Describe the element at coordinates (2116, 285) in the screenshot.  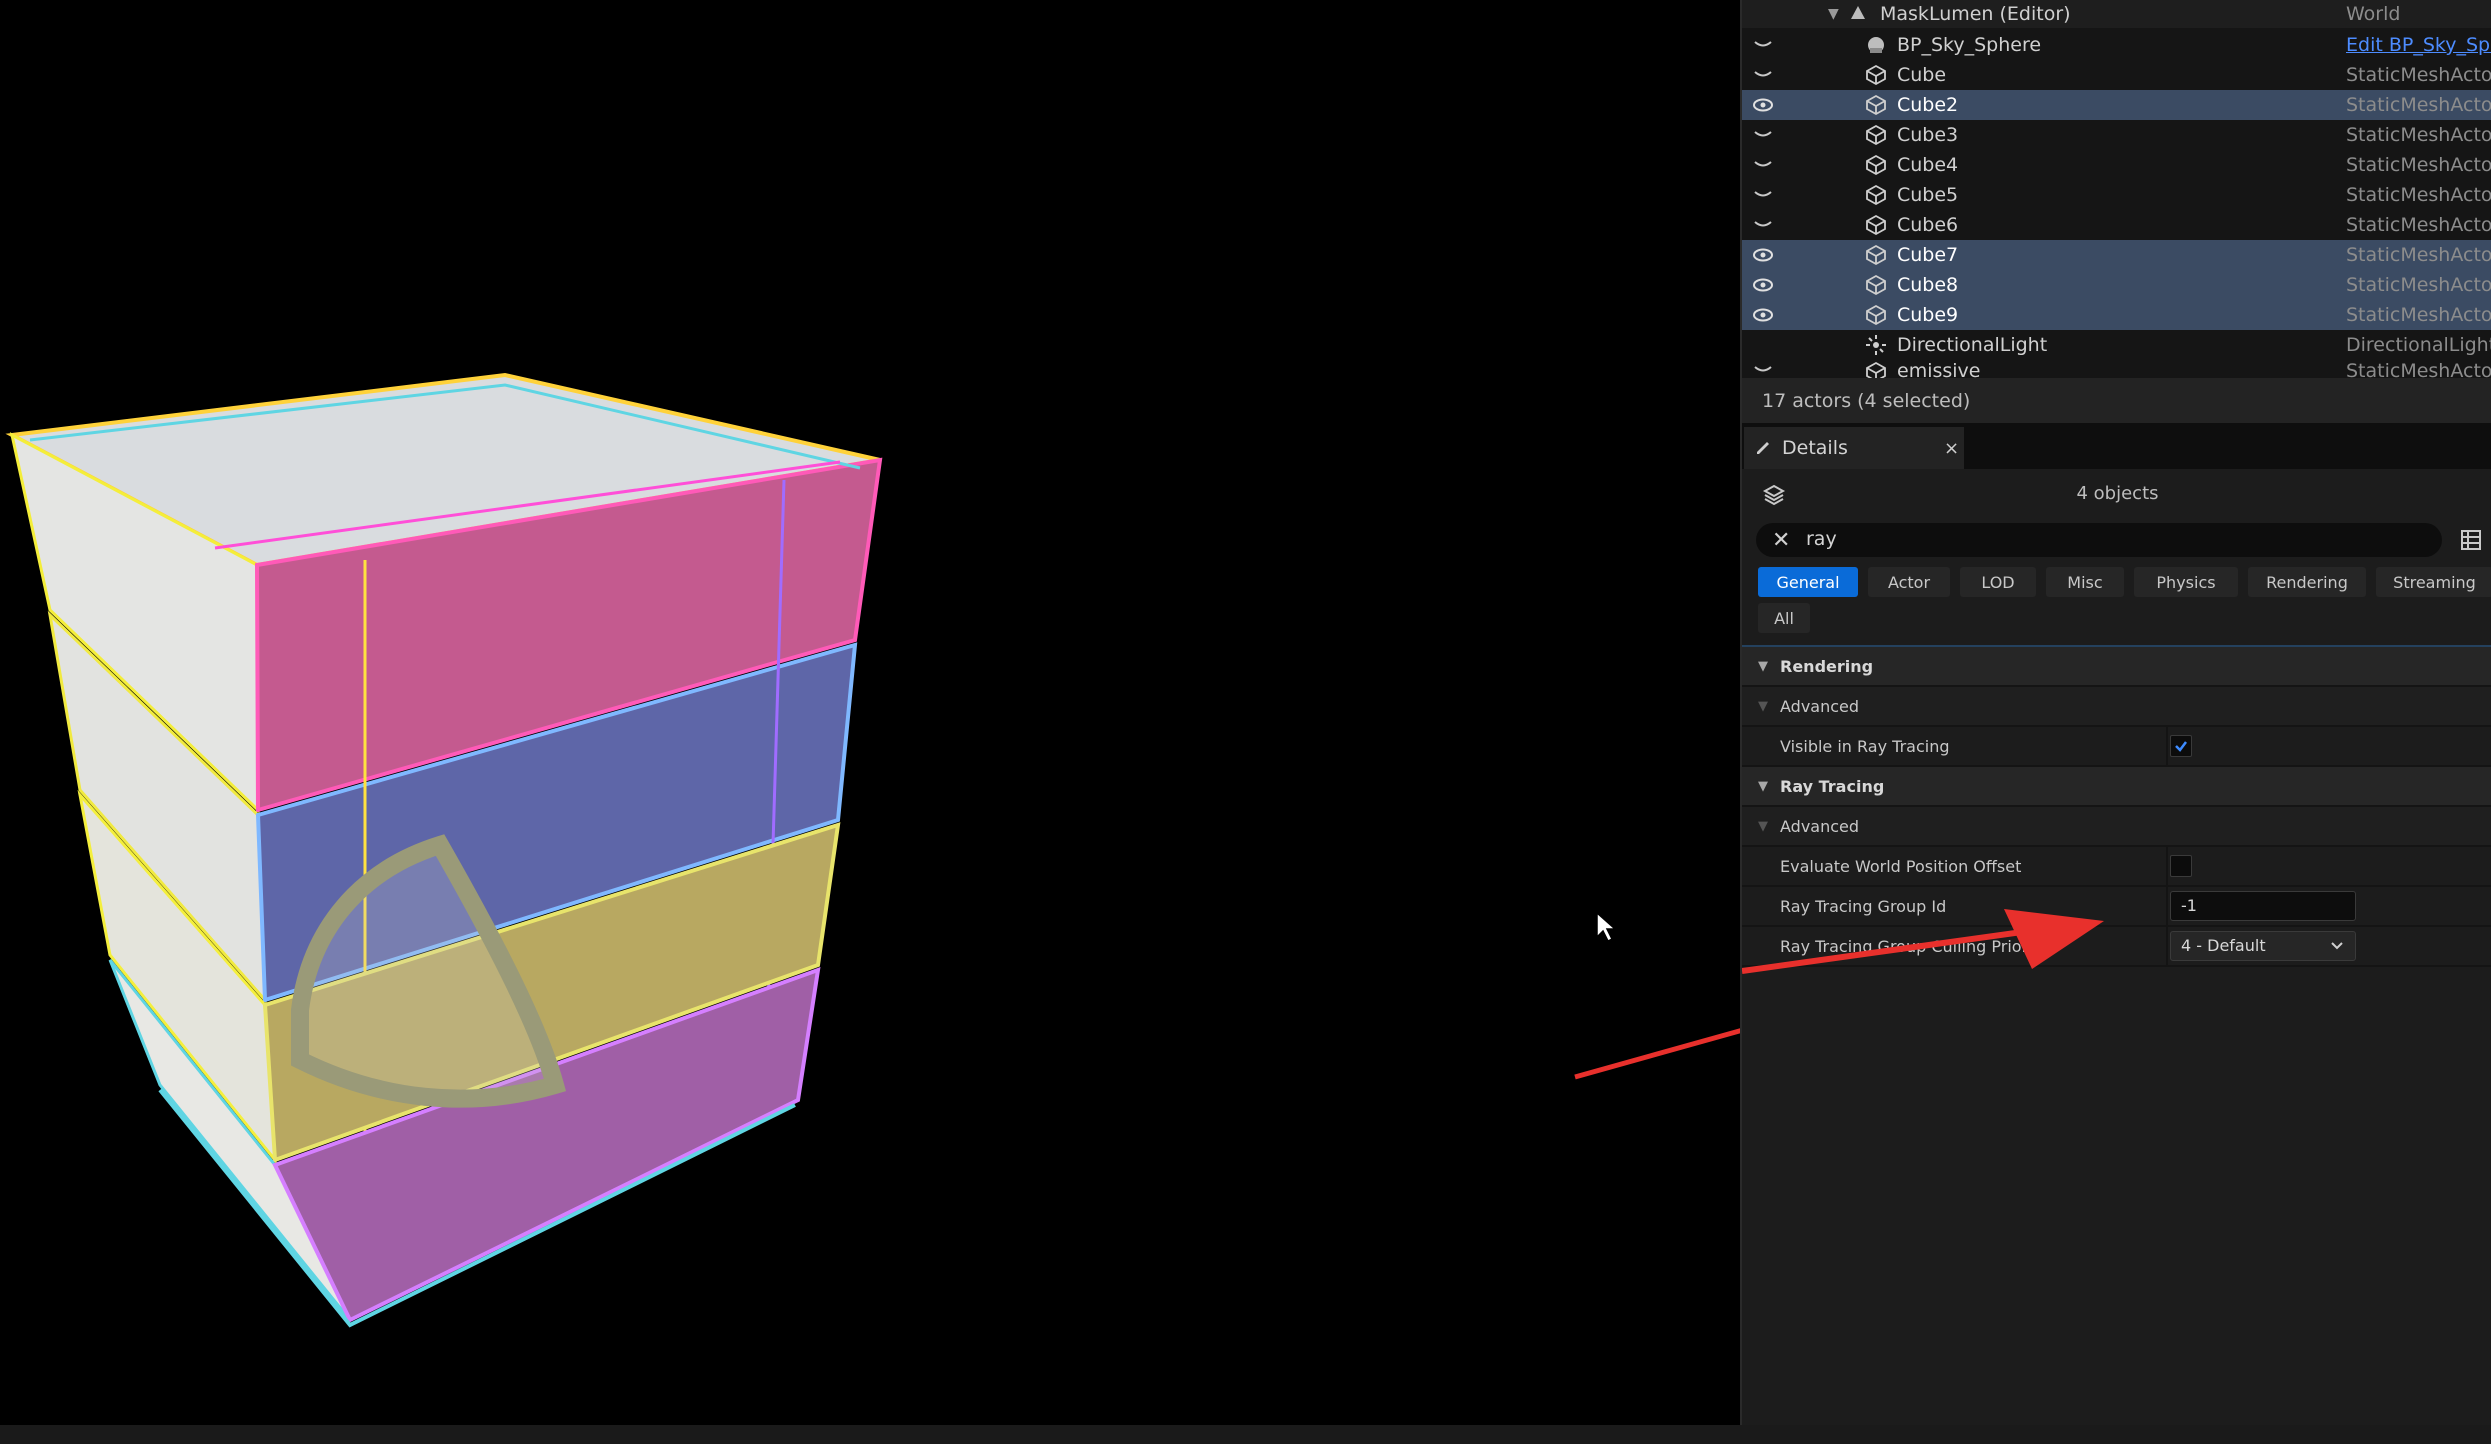
I see `outliner-row: Cube8 StaticMeshActor` at that location.